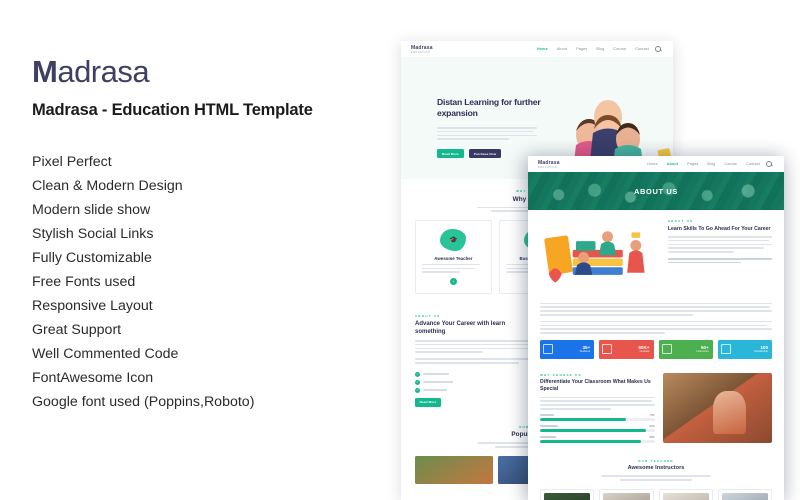  Describe the element at coordinates (744, 349) in the screenshot. I see `stat-card-scholarship: 100 Scholarship` at that location.